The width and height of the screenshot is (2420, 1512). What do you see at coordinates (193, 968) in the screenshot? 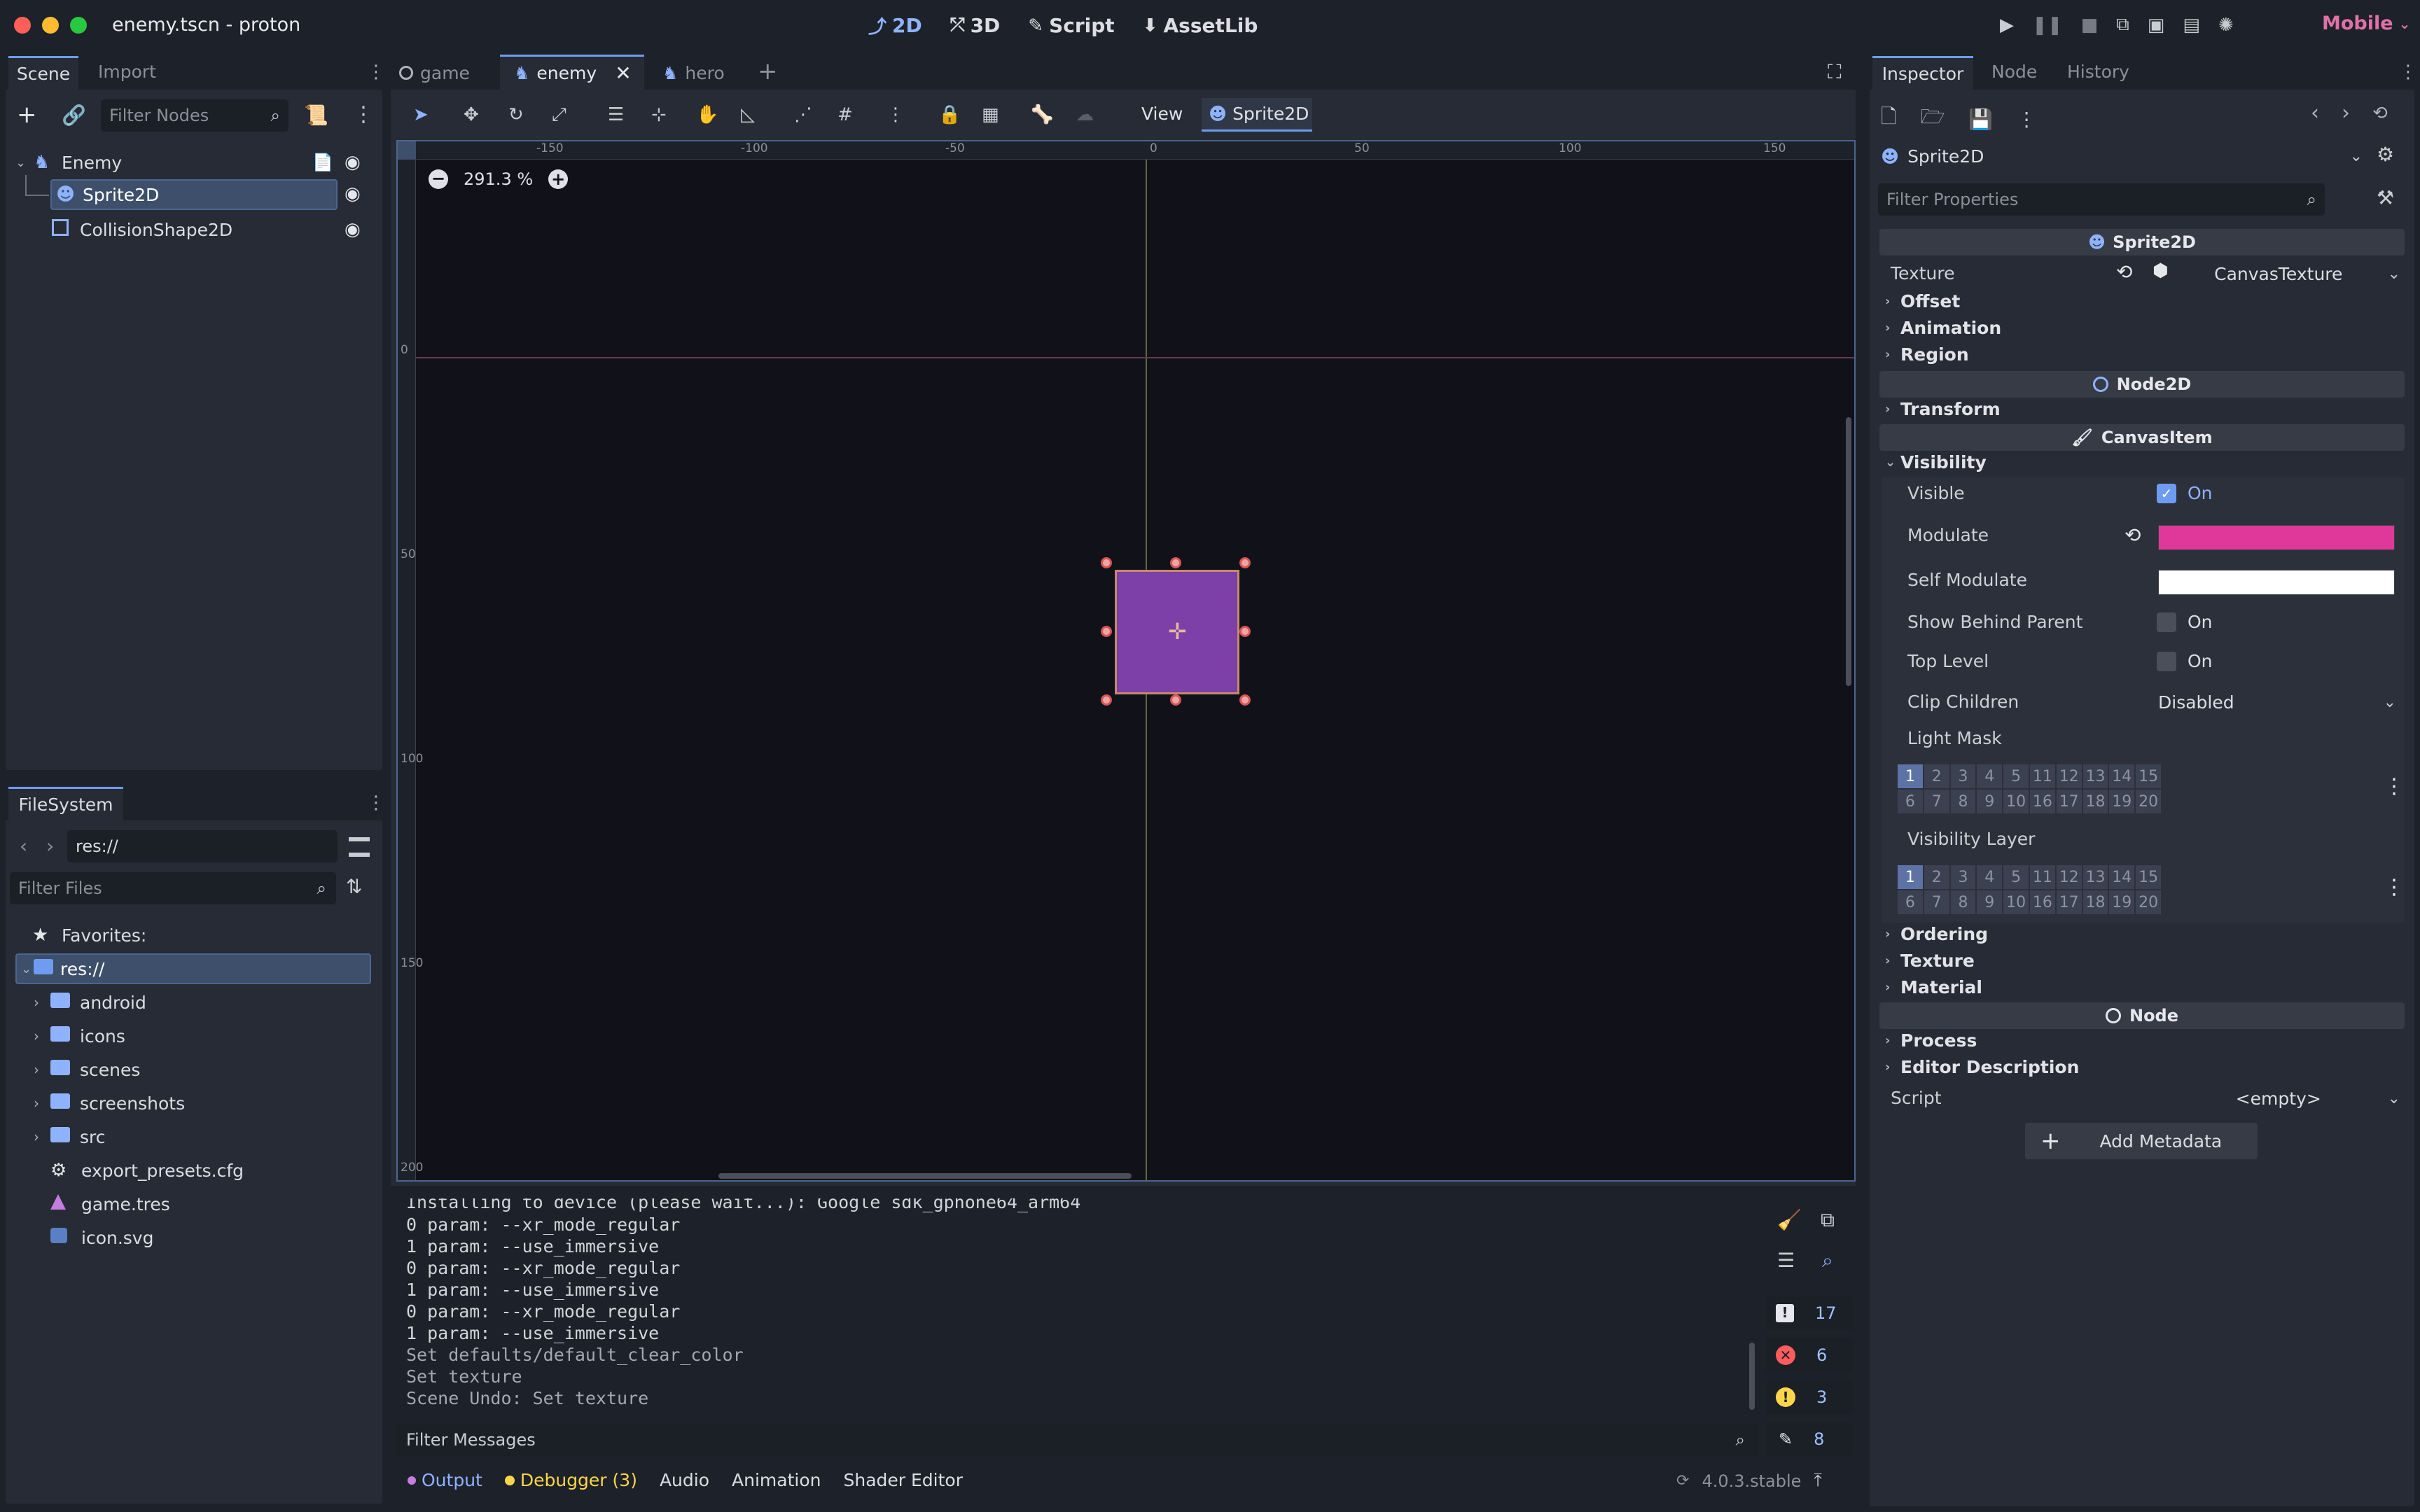
I see `res-root-row: ⌄ res://` at bounding box center [193, 968].